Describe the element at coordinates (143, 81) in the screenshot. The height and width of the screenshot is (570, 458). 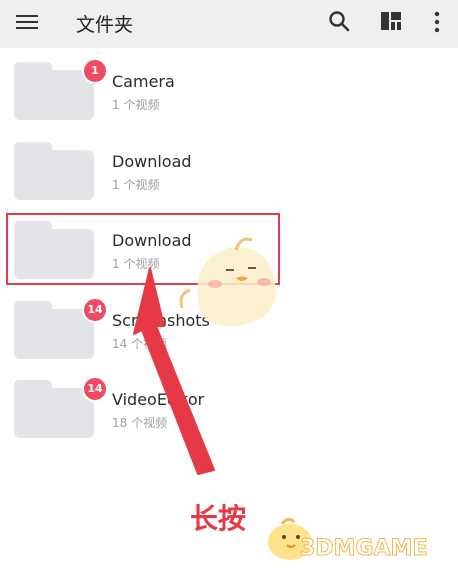
I see `folder-name: Camera` at that location.